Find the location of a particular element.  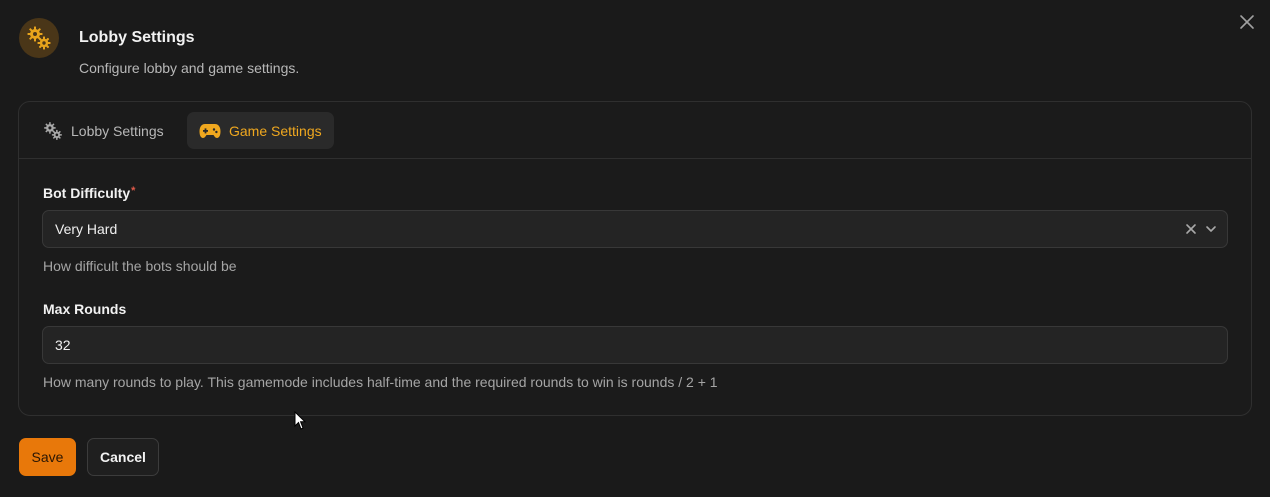

max-rounds-input: 32 is located at coordinates (635, 345).